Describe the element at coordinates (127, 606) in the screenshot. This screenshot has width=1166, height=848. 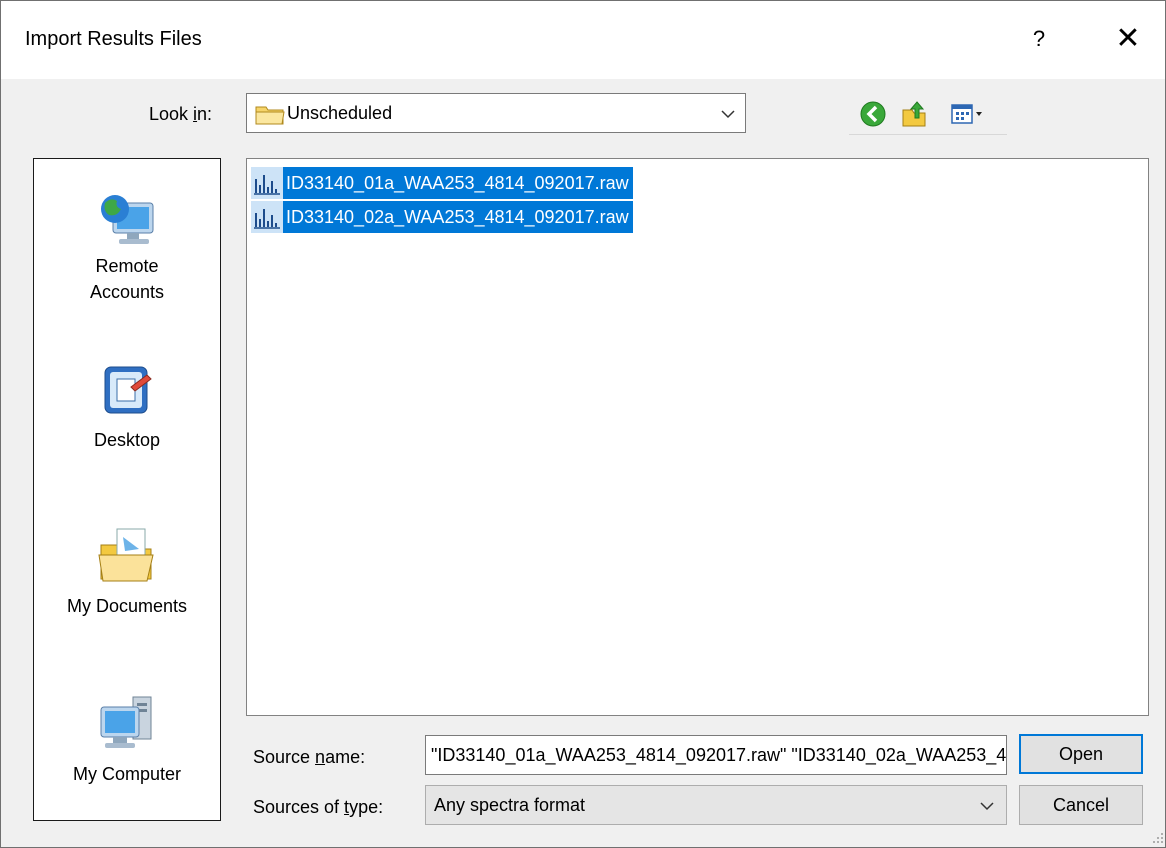
I see `place-label: My Documents` at that location.